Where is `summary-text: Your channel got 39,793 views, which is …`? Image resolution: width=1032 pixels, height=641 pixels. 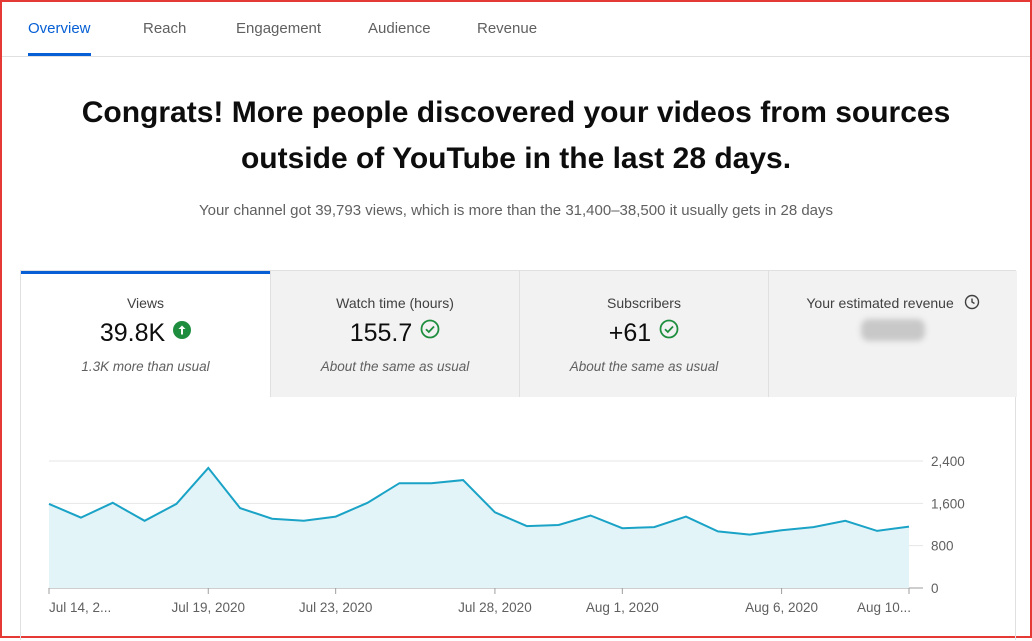 summary-text: Your channel got 39,793 views, which is … is located at coordinates (516, 210).